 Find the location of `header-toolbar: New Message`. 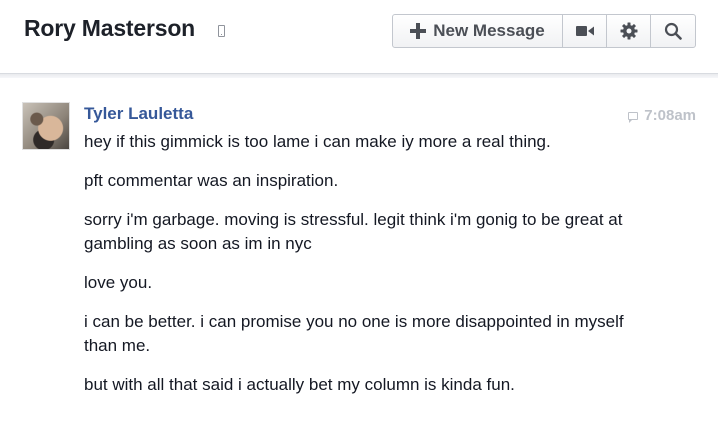

header-toolbar: New Message is located at coordinates (544, 31).